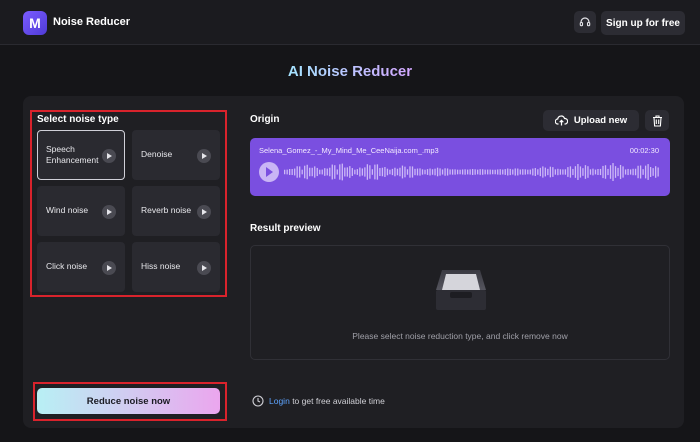 This screenshot has height=442, width=700. I want to click on upload-new-button: Upload new, so click(591, 120).